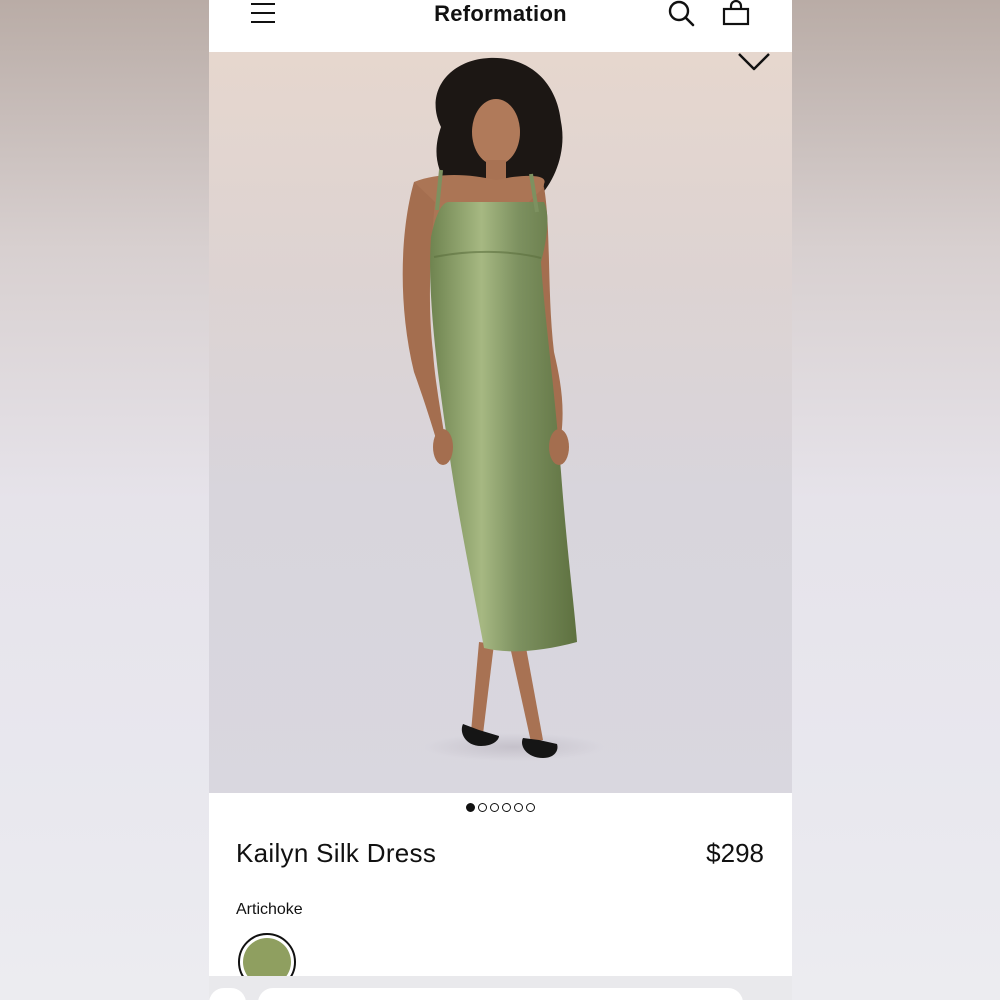 This screenshot has width=1000, height=1000. I want to click on search-icon, so click(682, 15).